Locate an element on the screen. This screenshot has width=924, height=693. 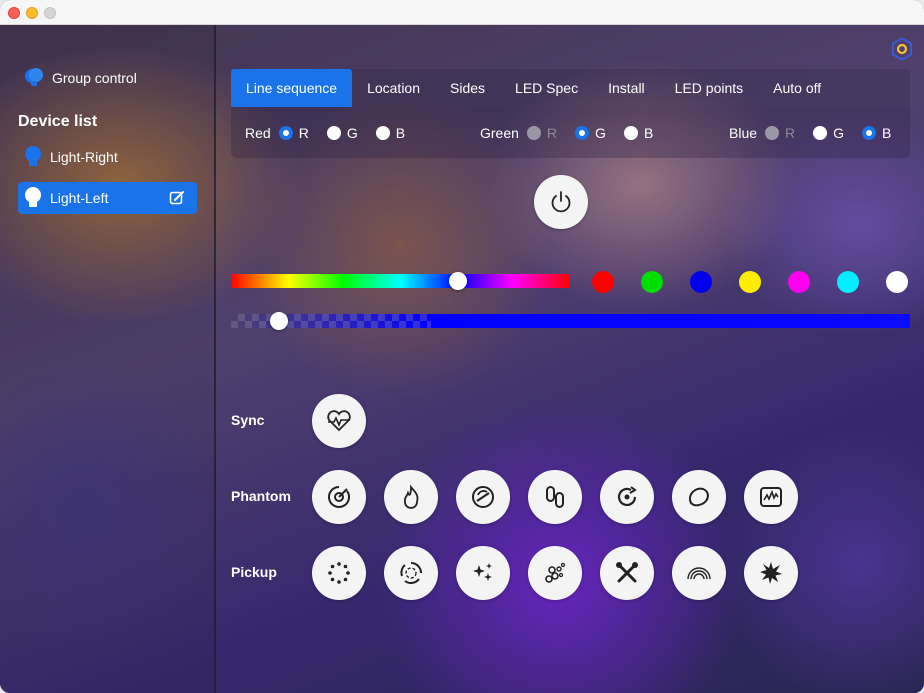
effect-pickup-4-button is located at coordinates (555, 573).